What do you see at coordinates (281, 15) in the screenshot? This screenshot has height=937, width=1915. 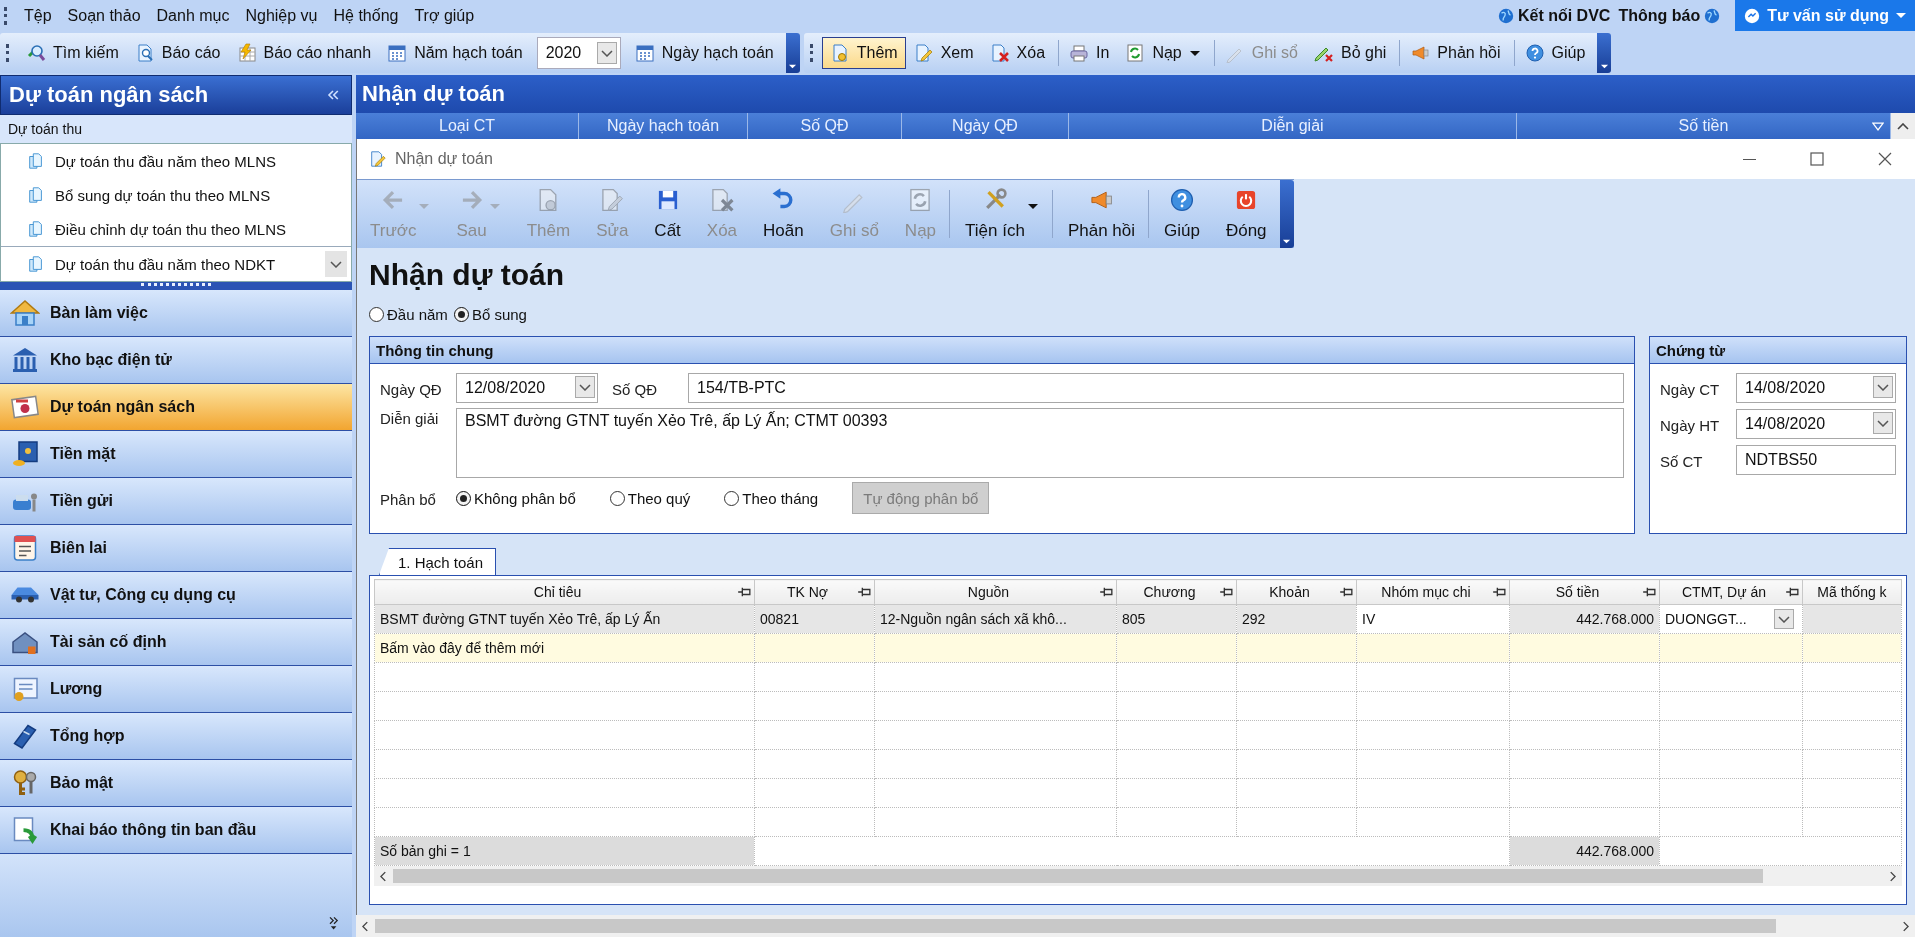 I see `menu-item: Nghiệp vụ` at bounding box center [281, 15].